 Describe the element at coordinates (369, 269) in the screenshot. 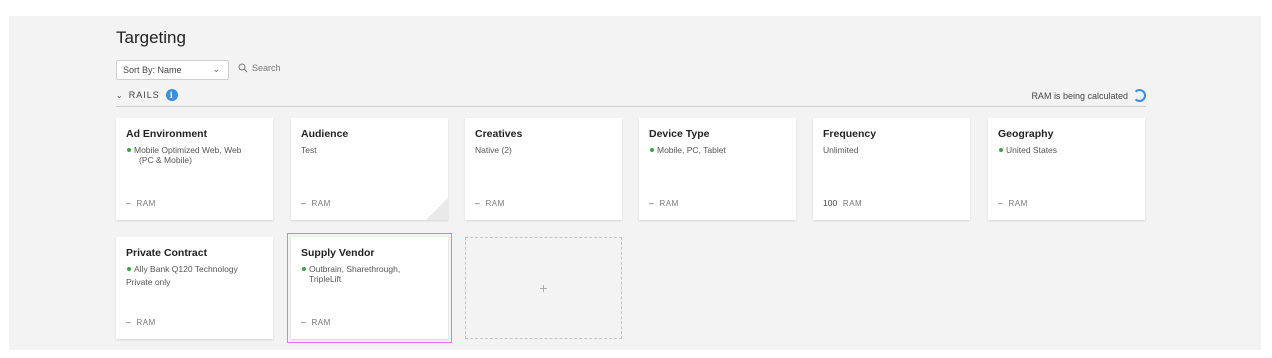

I see `card-value: Outbrain, Sharethrough,` at that location.